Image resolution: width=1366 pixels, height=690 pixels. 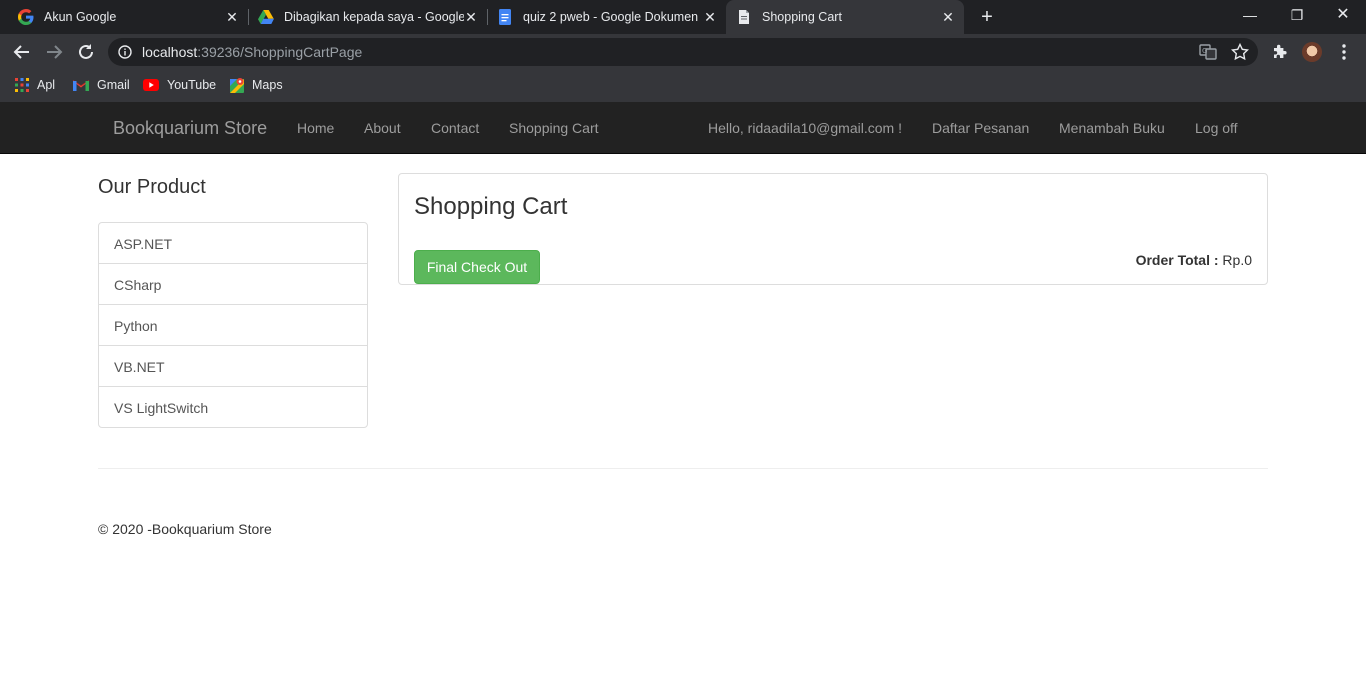 I want to click on more-vert-icon, so click(x=1344, y=52).